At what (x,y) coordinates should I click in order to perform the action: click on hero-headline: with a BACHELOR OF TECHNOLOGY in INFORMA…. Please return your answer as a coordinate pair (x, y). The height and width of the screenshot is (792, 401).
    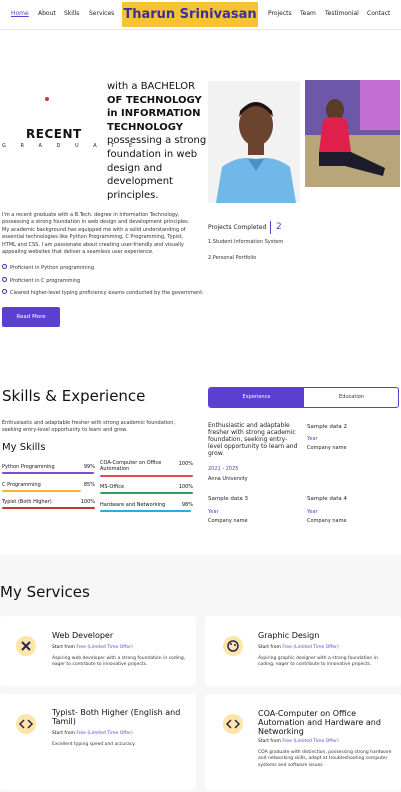
    Looking at the image, I should click on (157, 141).